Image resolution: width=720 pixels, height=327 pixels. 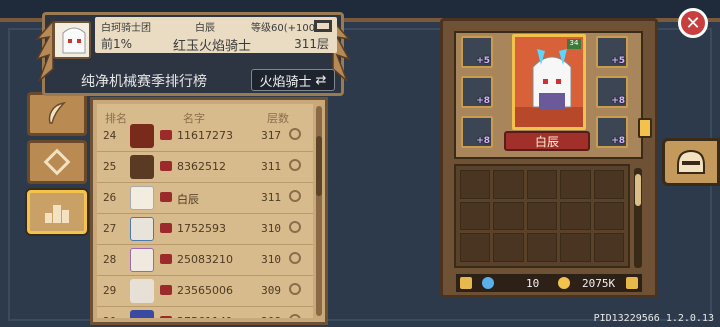 What do you see at coordinates (632, 283) in the screenshot?
I see `bag-icon` at bounding box center [632, 283].